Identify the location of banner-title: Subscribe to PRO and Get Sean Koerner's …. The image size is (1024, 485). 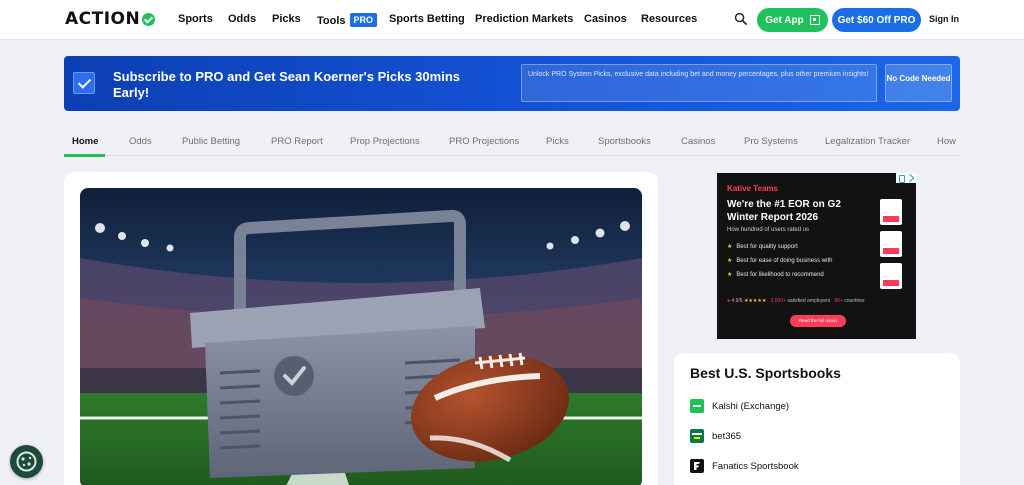
(286, 84).